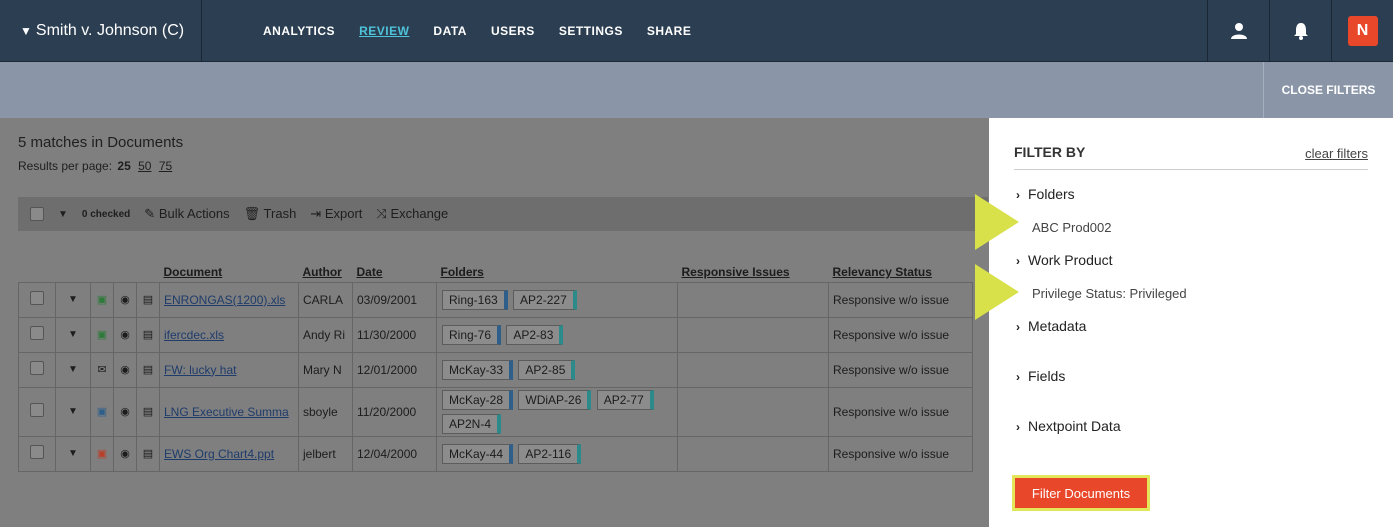 The image size is (1393, 527). What do you see at coordinates (1081, 493) in the screenshot?
I see `filter-documents-button: Filter Documents` at bounding box center [1081, 493].